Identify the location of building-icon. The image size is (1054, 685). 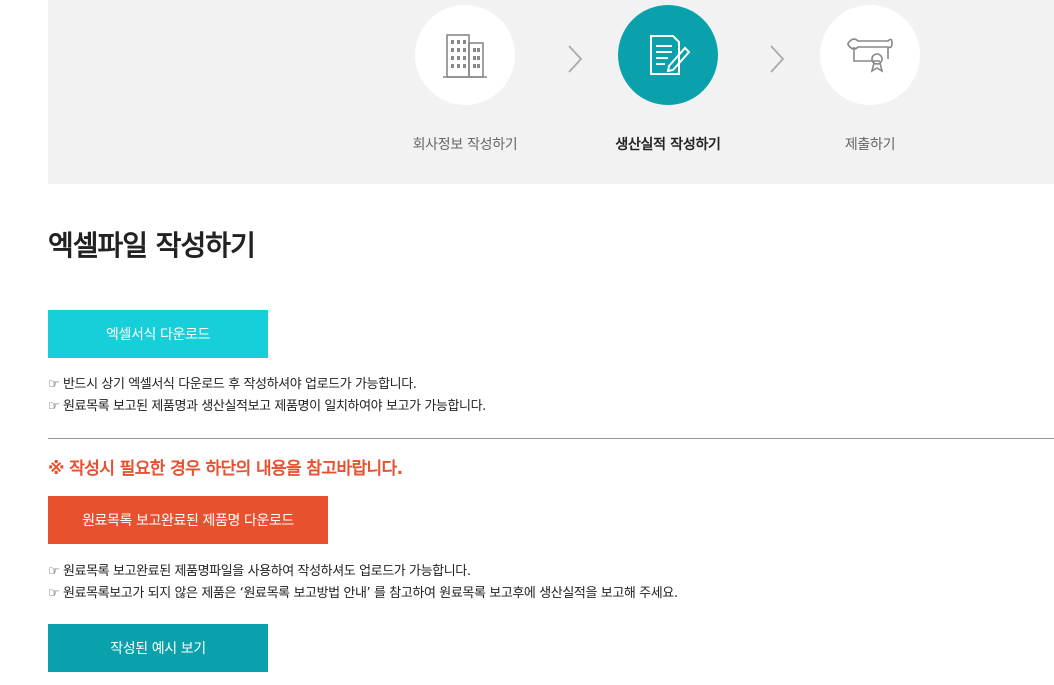
(465, 56).